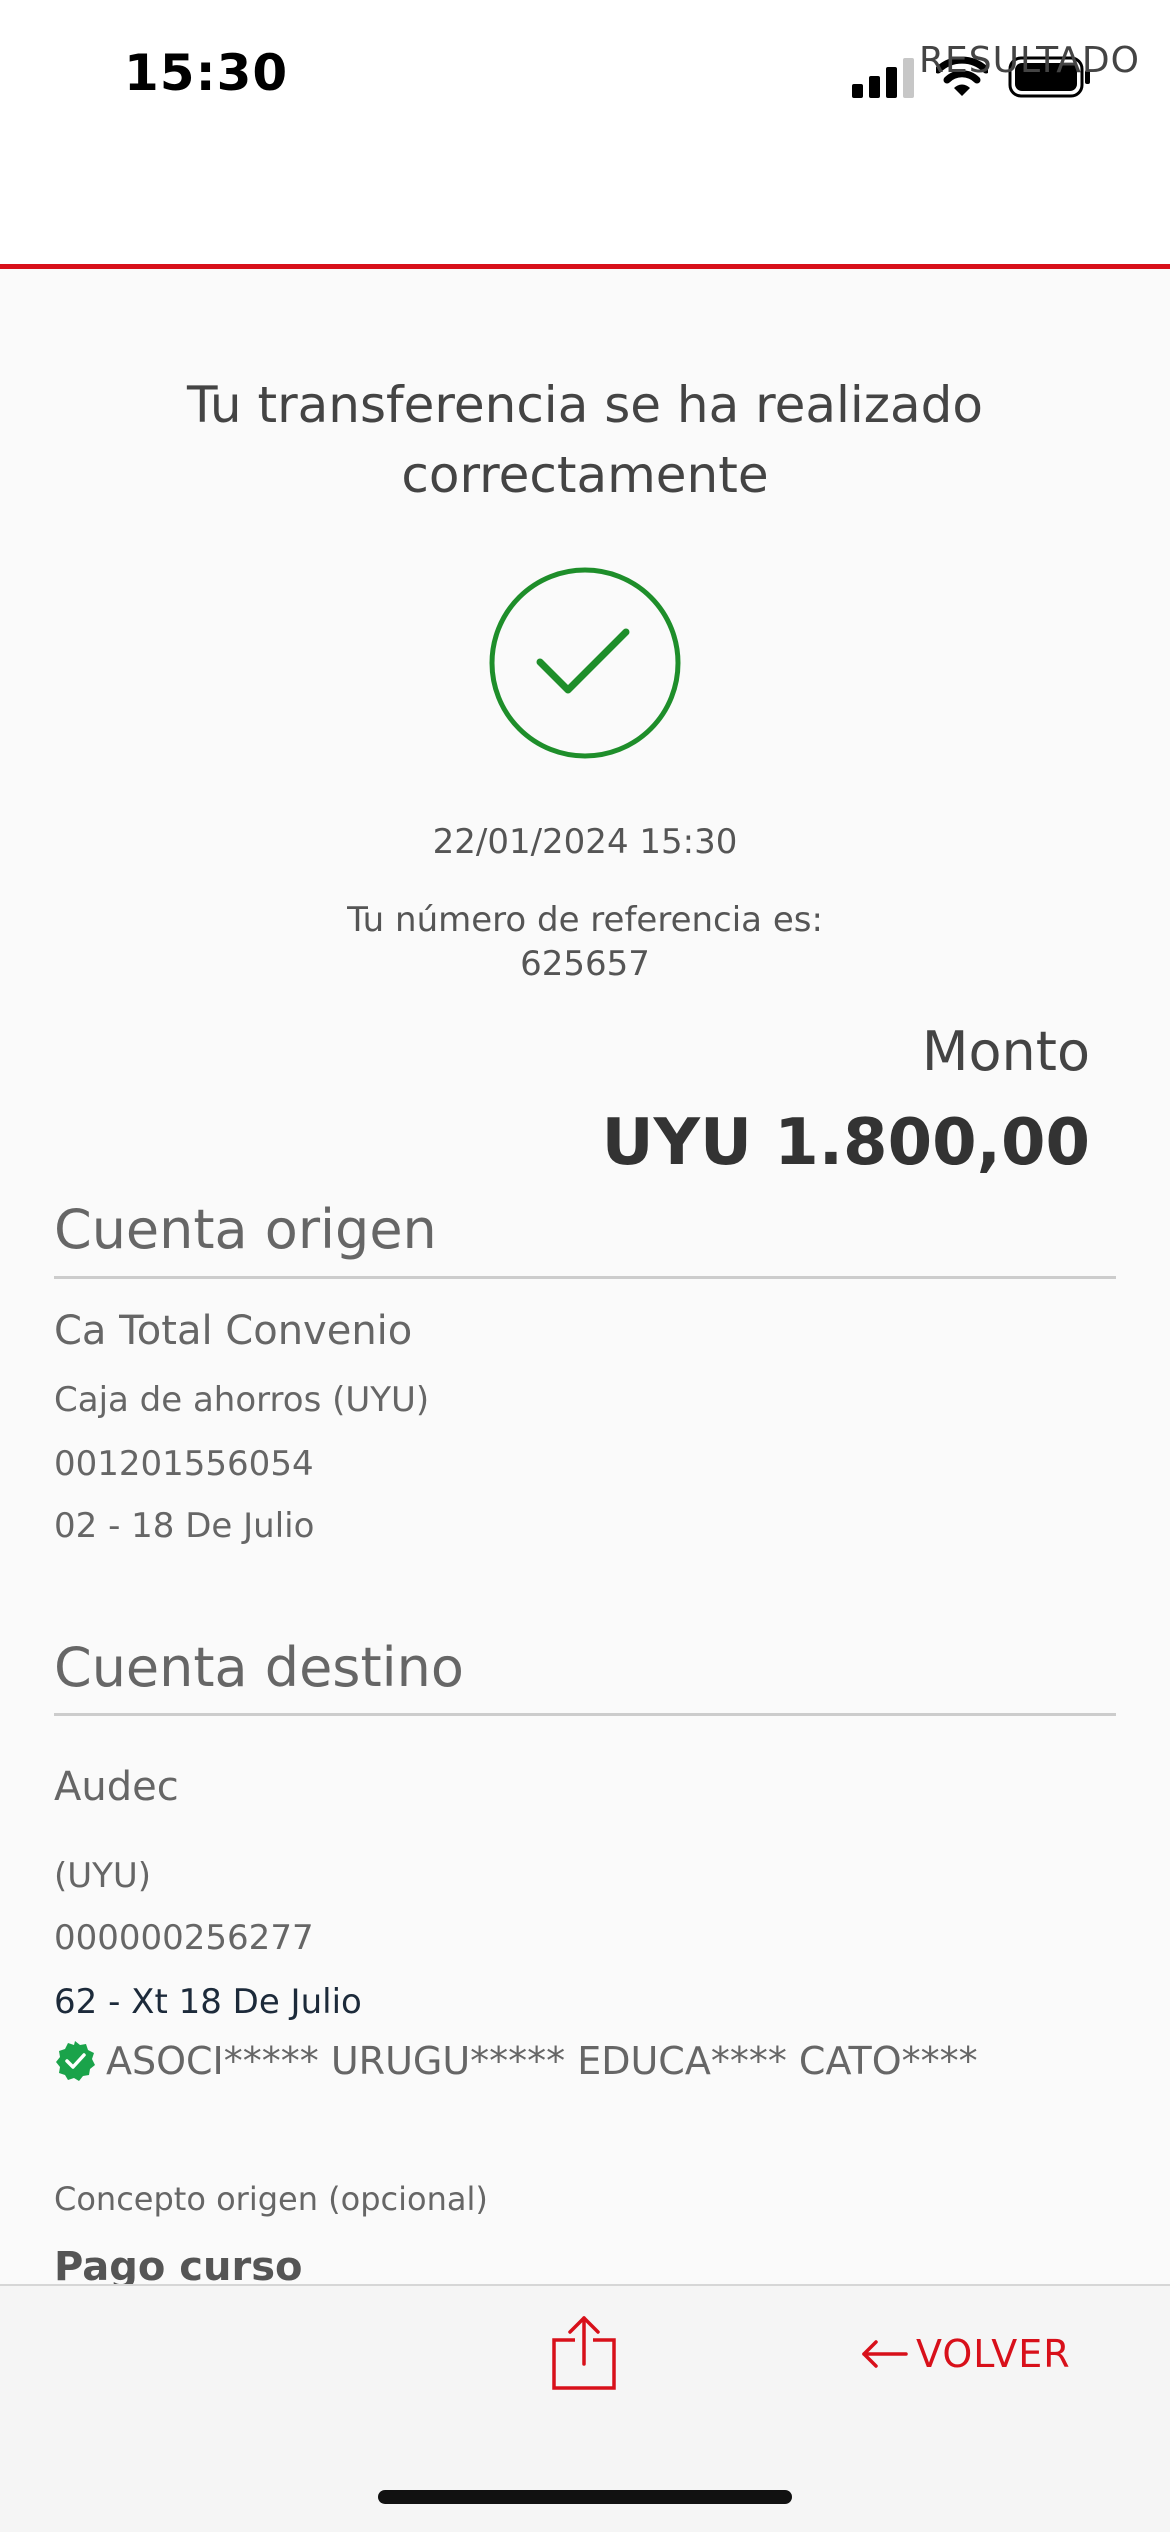  I want to click on amount-value: UYU 1.800,00, so click(845, 1143).